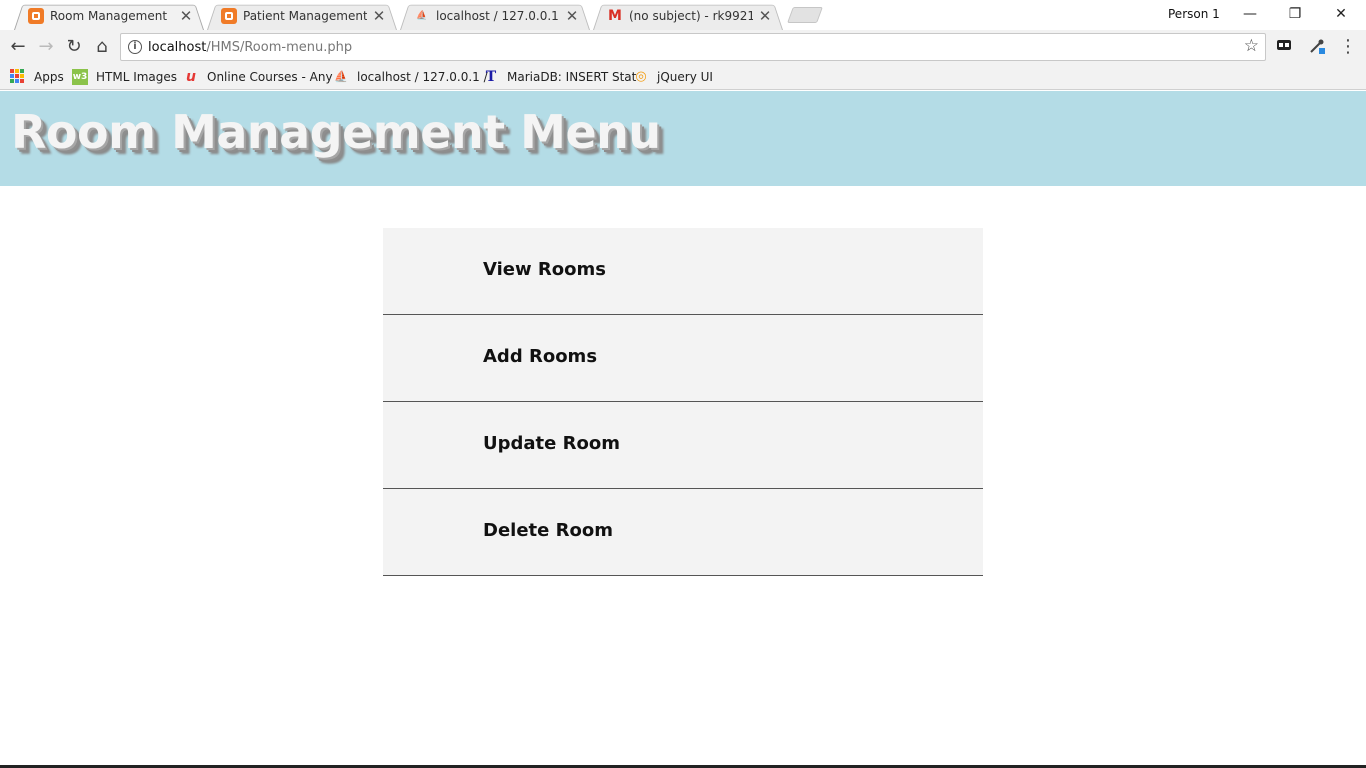  I want to click on bookmark-label: MariaDB: INSERT Stat, so click(572, 77).